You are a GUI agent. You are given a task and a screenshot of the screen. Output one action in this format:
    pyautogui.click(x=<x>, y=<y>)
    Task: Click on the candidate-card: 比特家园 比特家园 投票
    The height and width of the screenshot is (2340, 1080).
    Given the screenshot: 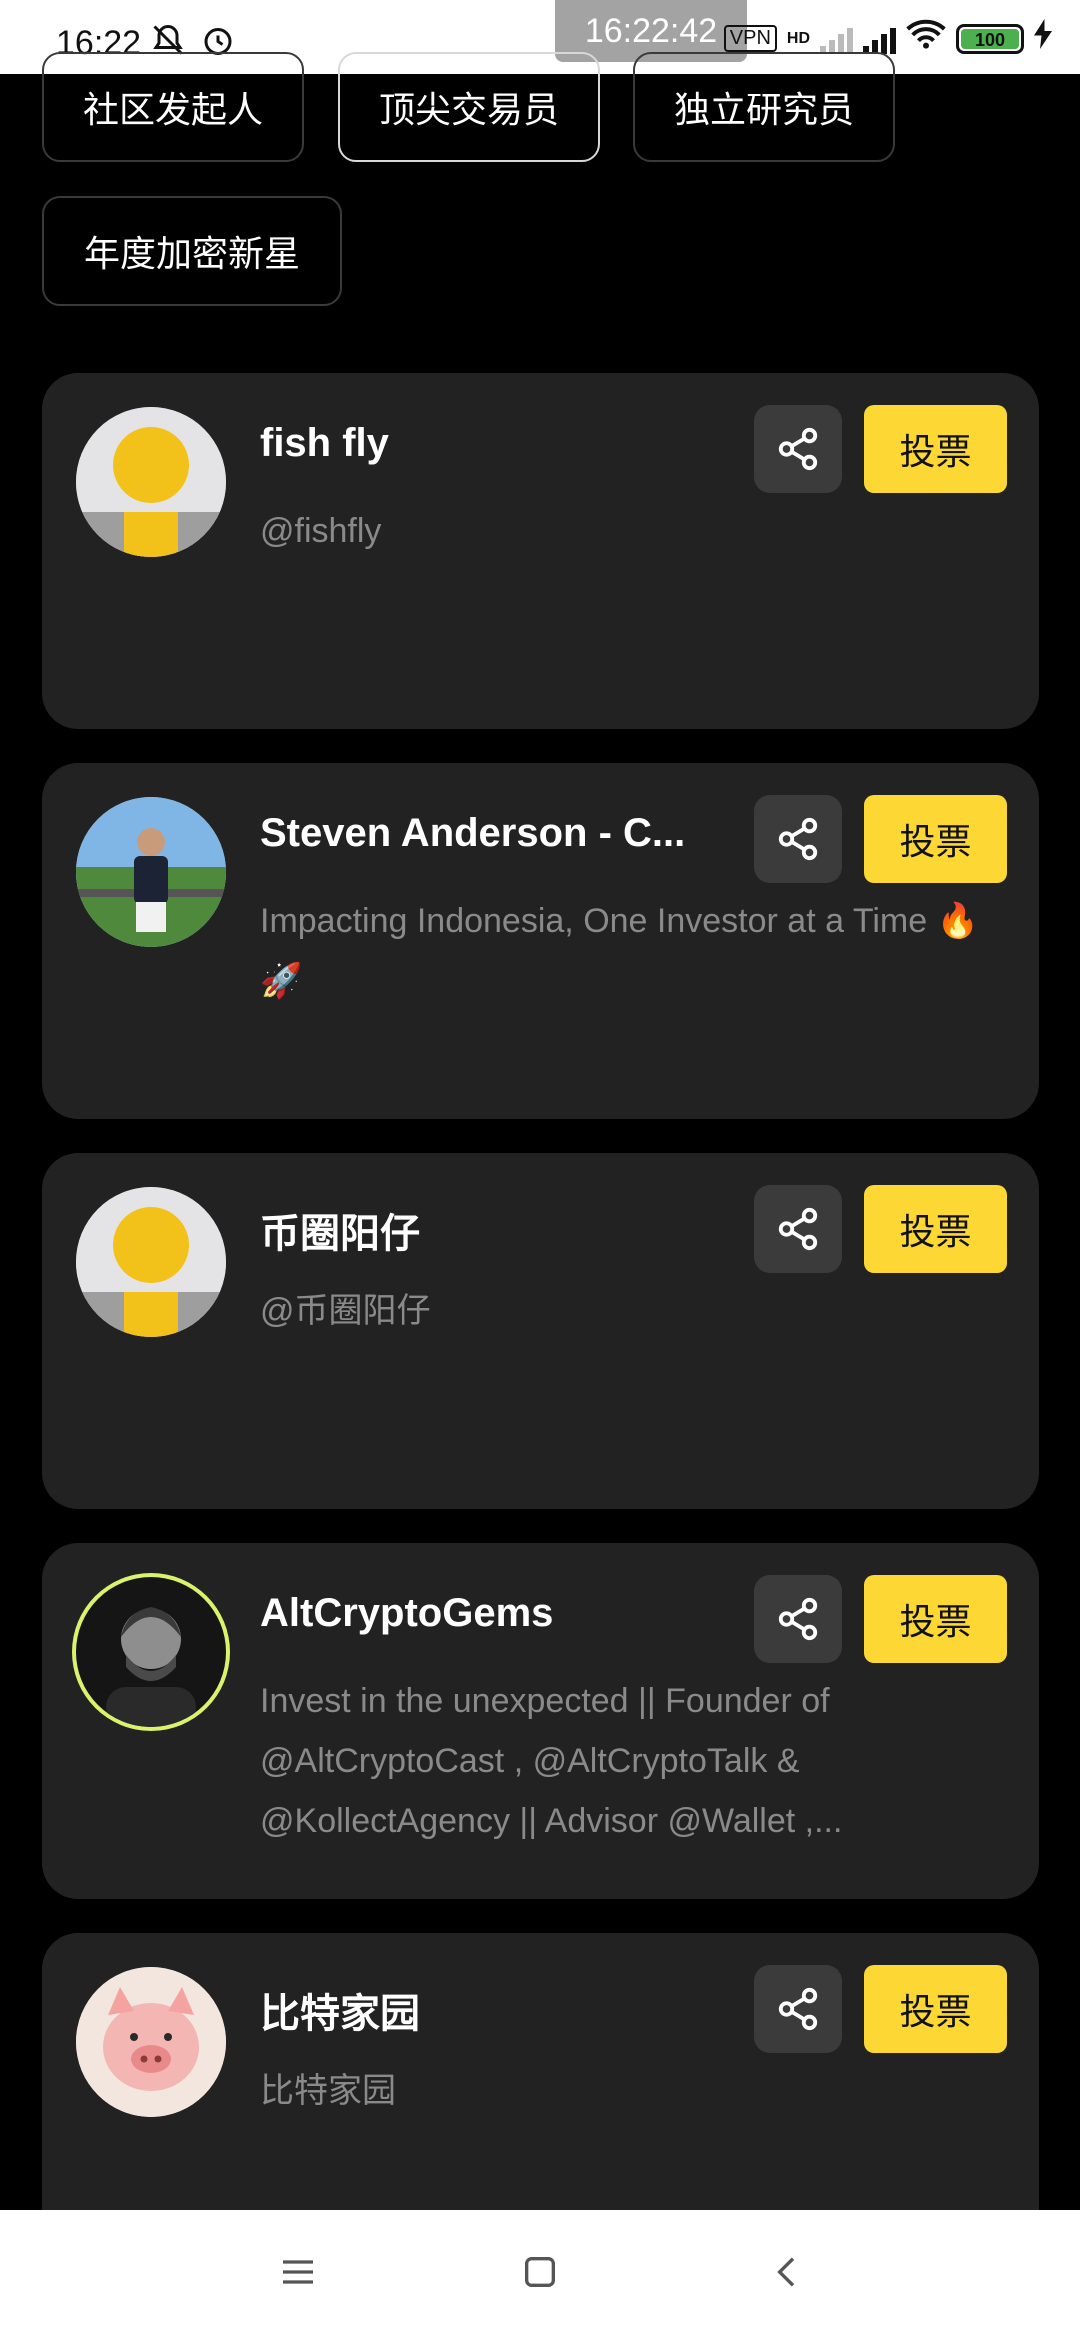 What is the action you would take?
    pyautogui.click(x=540, y=2078)
    